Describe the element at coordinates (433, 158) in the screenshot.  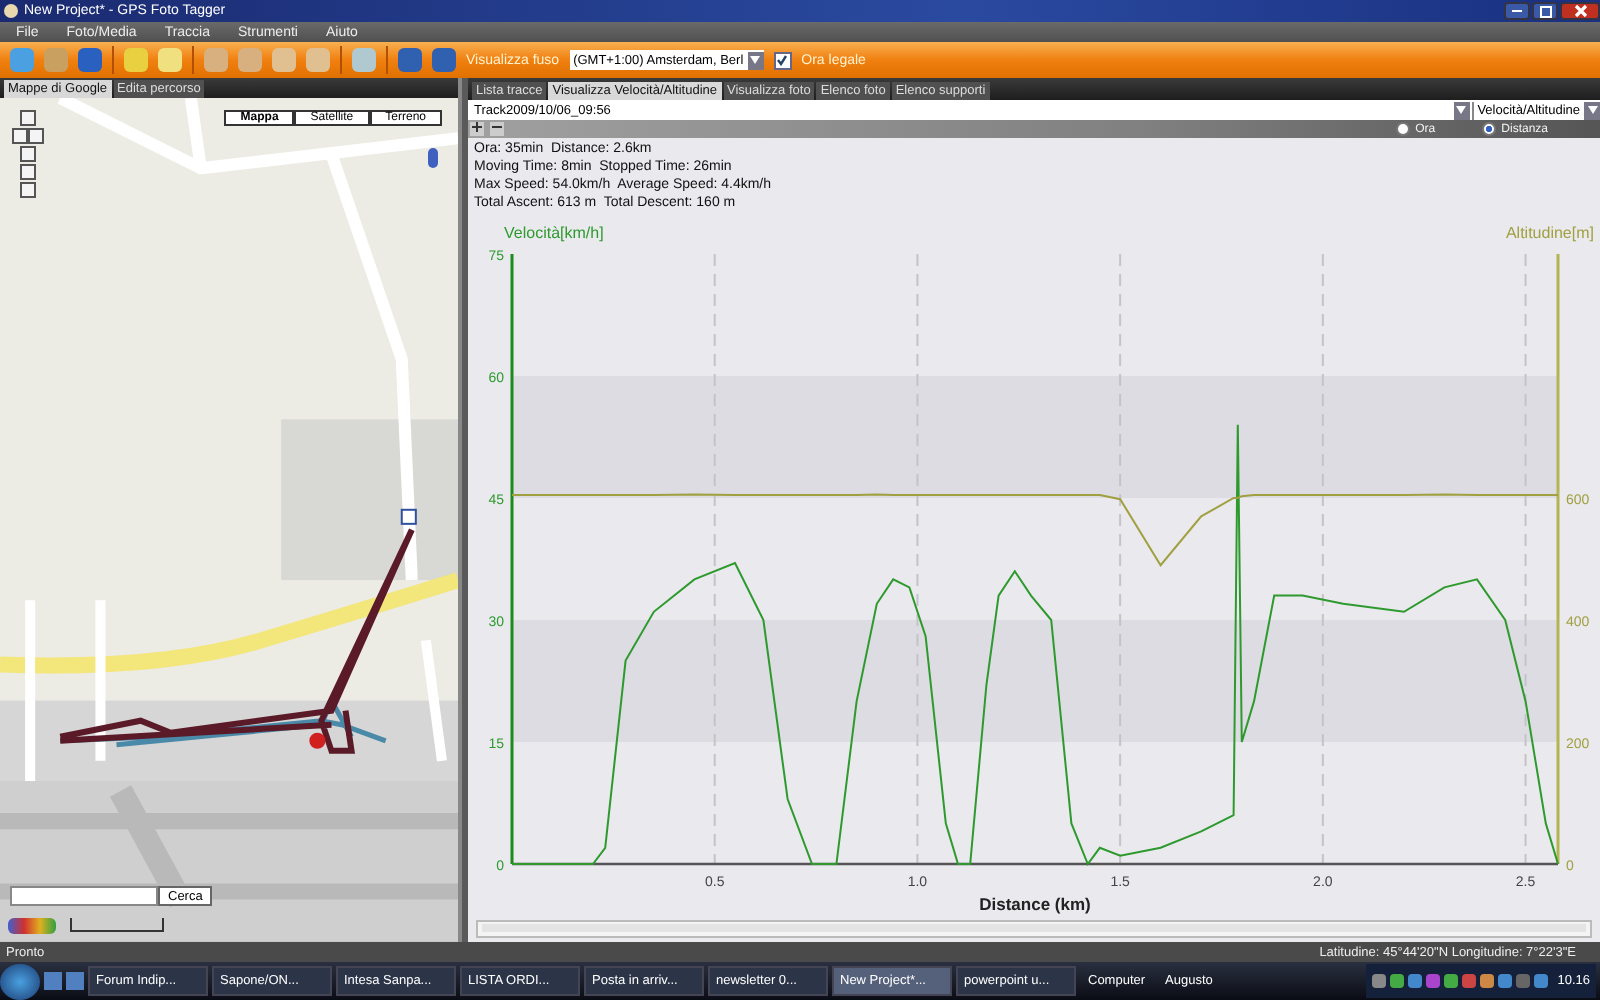
I see `pegman-icon` at that location.